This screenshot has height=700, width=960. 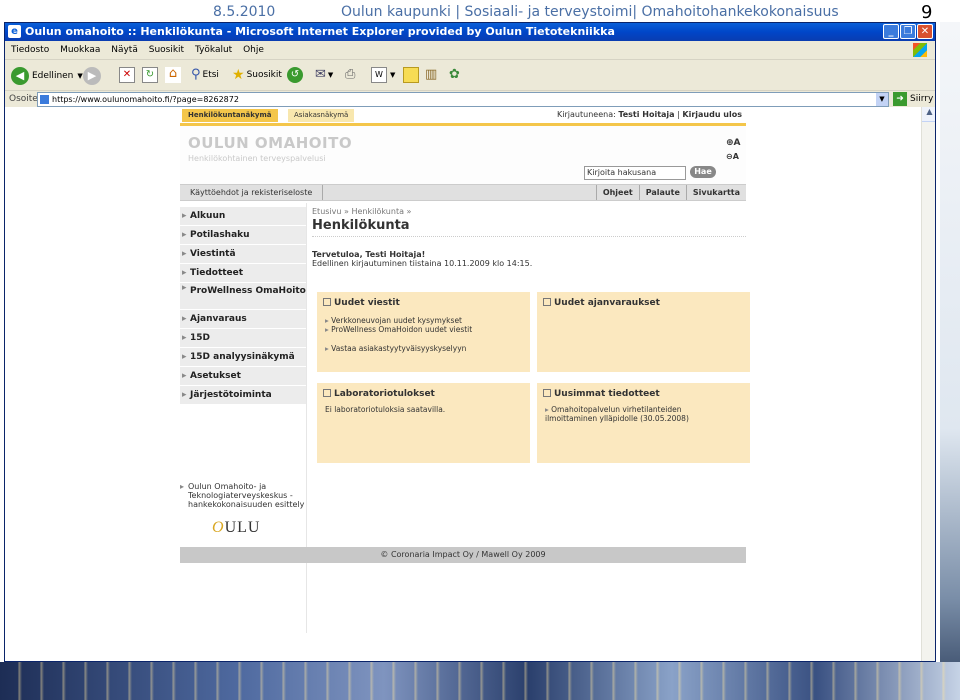 What do you see at coordinates (257, 75) in the screenshot?
I see `favorites-button: ★ Suosikit` at bounding box center [257, 75].